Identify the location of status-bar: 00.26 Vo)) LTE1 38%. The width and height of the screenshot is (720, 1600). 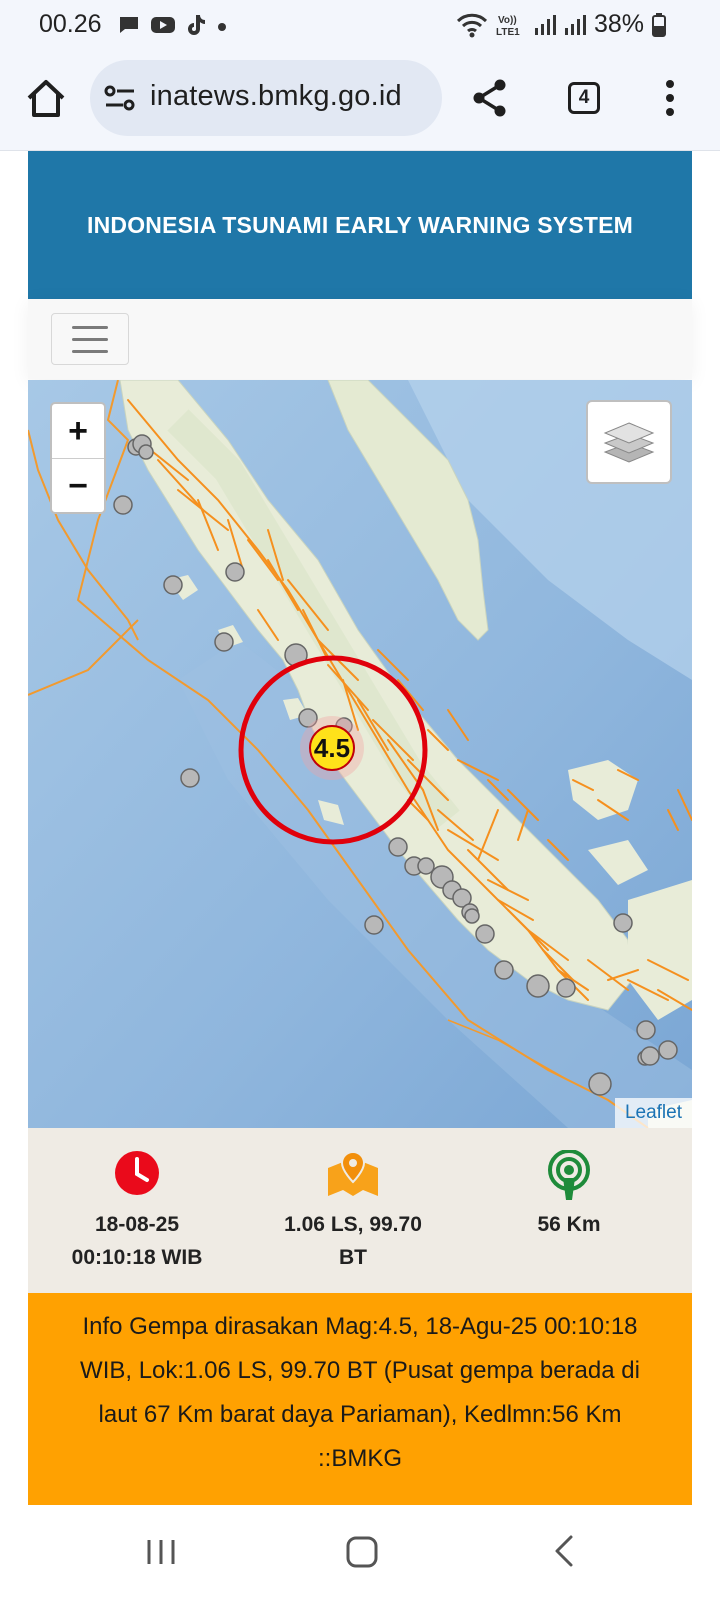
(360, 26).